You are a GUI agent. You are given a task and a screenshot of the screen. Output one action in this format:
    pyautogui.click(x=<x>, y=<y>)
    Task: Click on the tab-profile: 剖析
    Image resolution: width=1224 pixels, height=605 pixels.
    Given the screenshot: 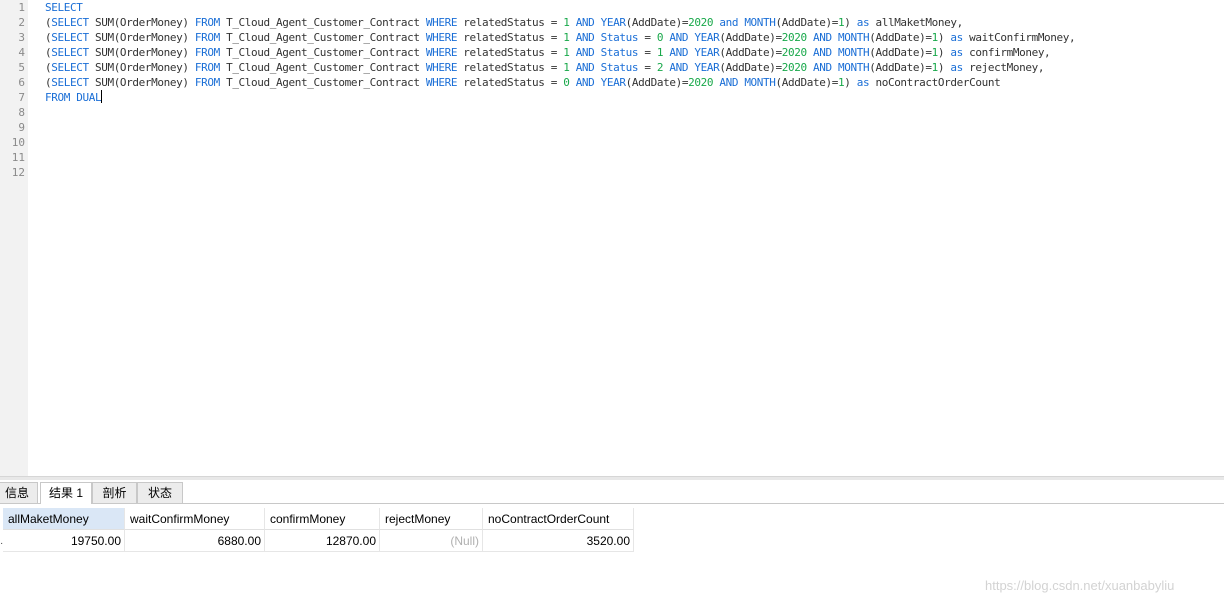 What is the action you would take?
    pyautogui.click(x=114, y=492)
    